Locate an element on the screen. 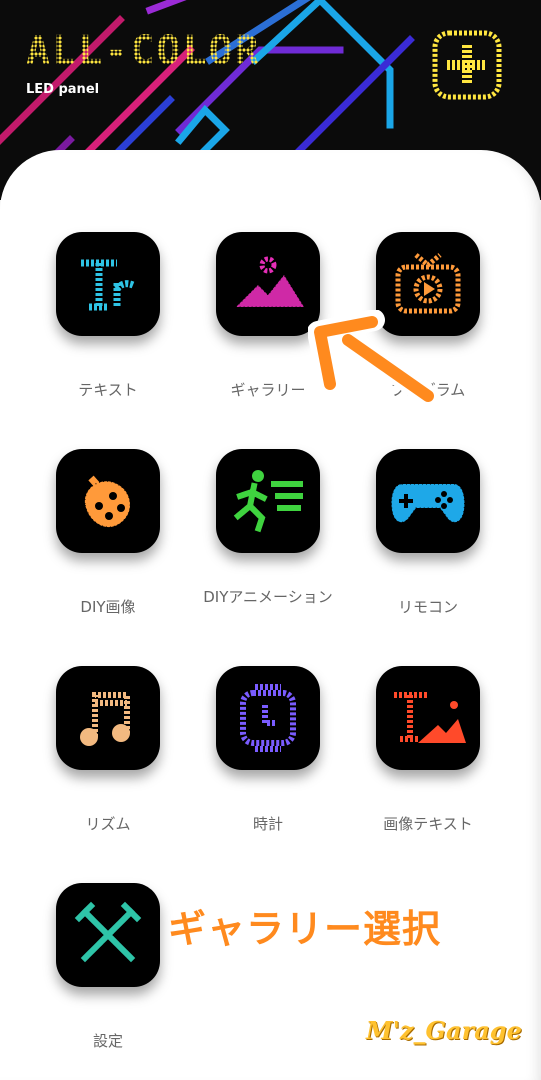 This screenshot has width=541, height=1080. gamepad-icon is located at coordinates (428, 503).